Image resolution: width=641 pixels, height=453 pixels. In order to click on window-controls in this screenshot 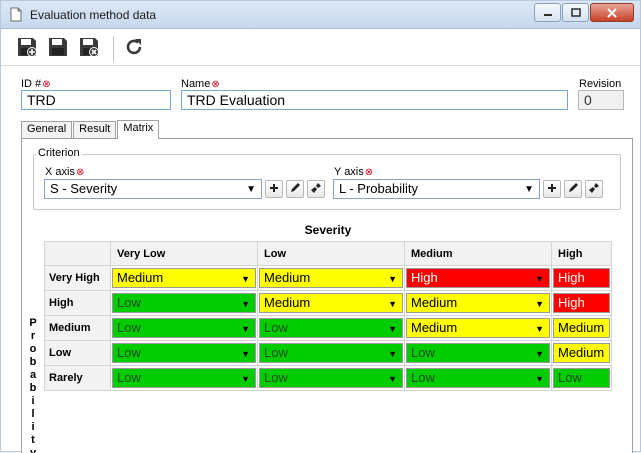, I will do `click(583, 12)`.